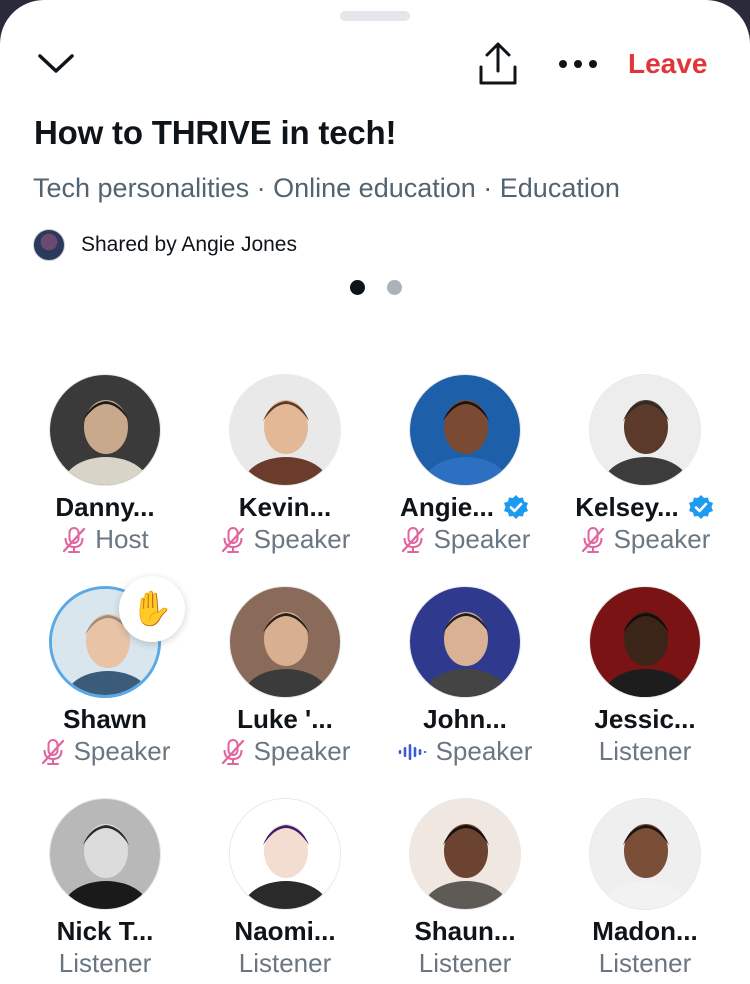 This screenshot has height=984, width=750. I want to click on topic-tech-personalities: Tech personalities, so click(141, 188).